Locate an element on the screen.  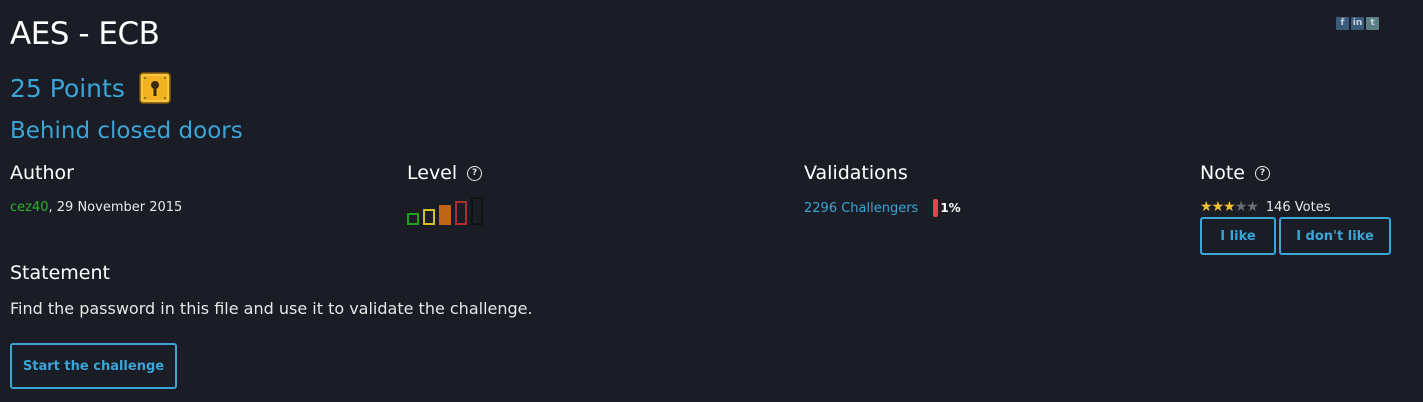
author-heading: Author is located at coordinates (42, 173).